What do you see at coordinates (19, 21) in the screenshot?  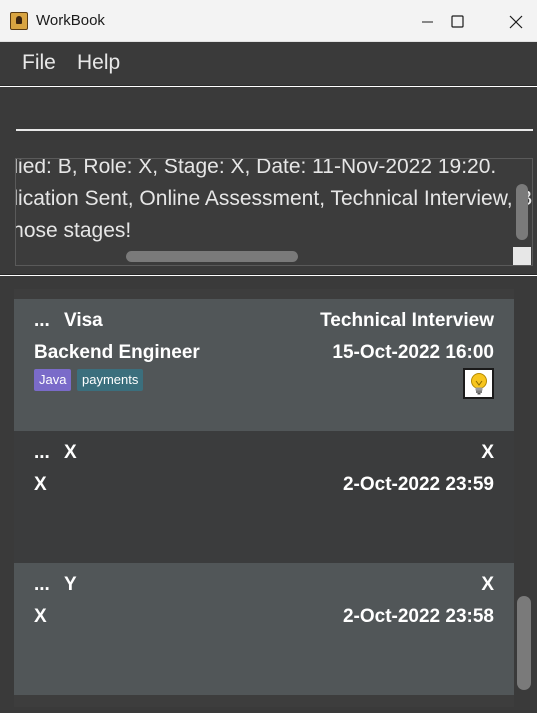 I see `workbook-app-icon` at bounding box center [19, 21].